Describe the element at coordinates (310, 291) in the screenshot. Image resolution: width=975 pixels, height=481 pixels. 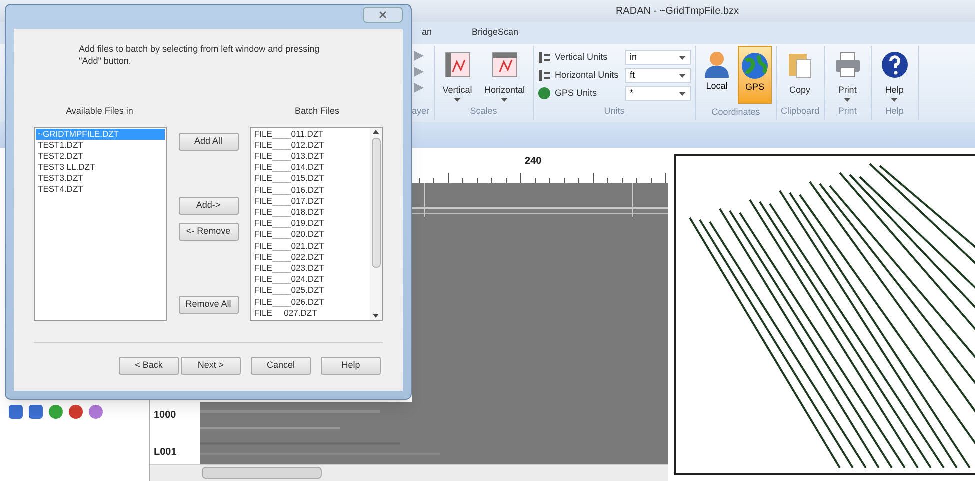
I see `file-list-item: FILE____025.DZT` at that location.